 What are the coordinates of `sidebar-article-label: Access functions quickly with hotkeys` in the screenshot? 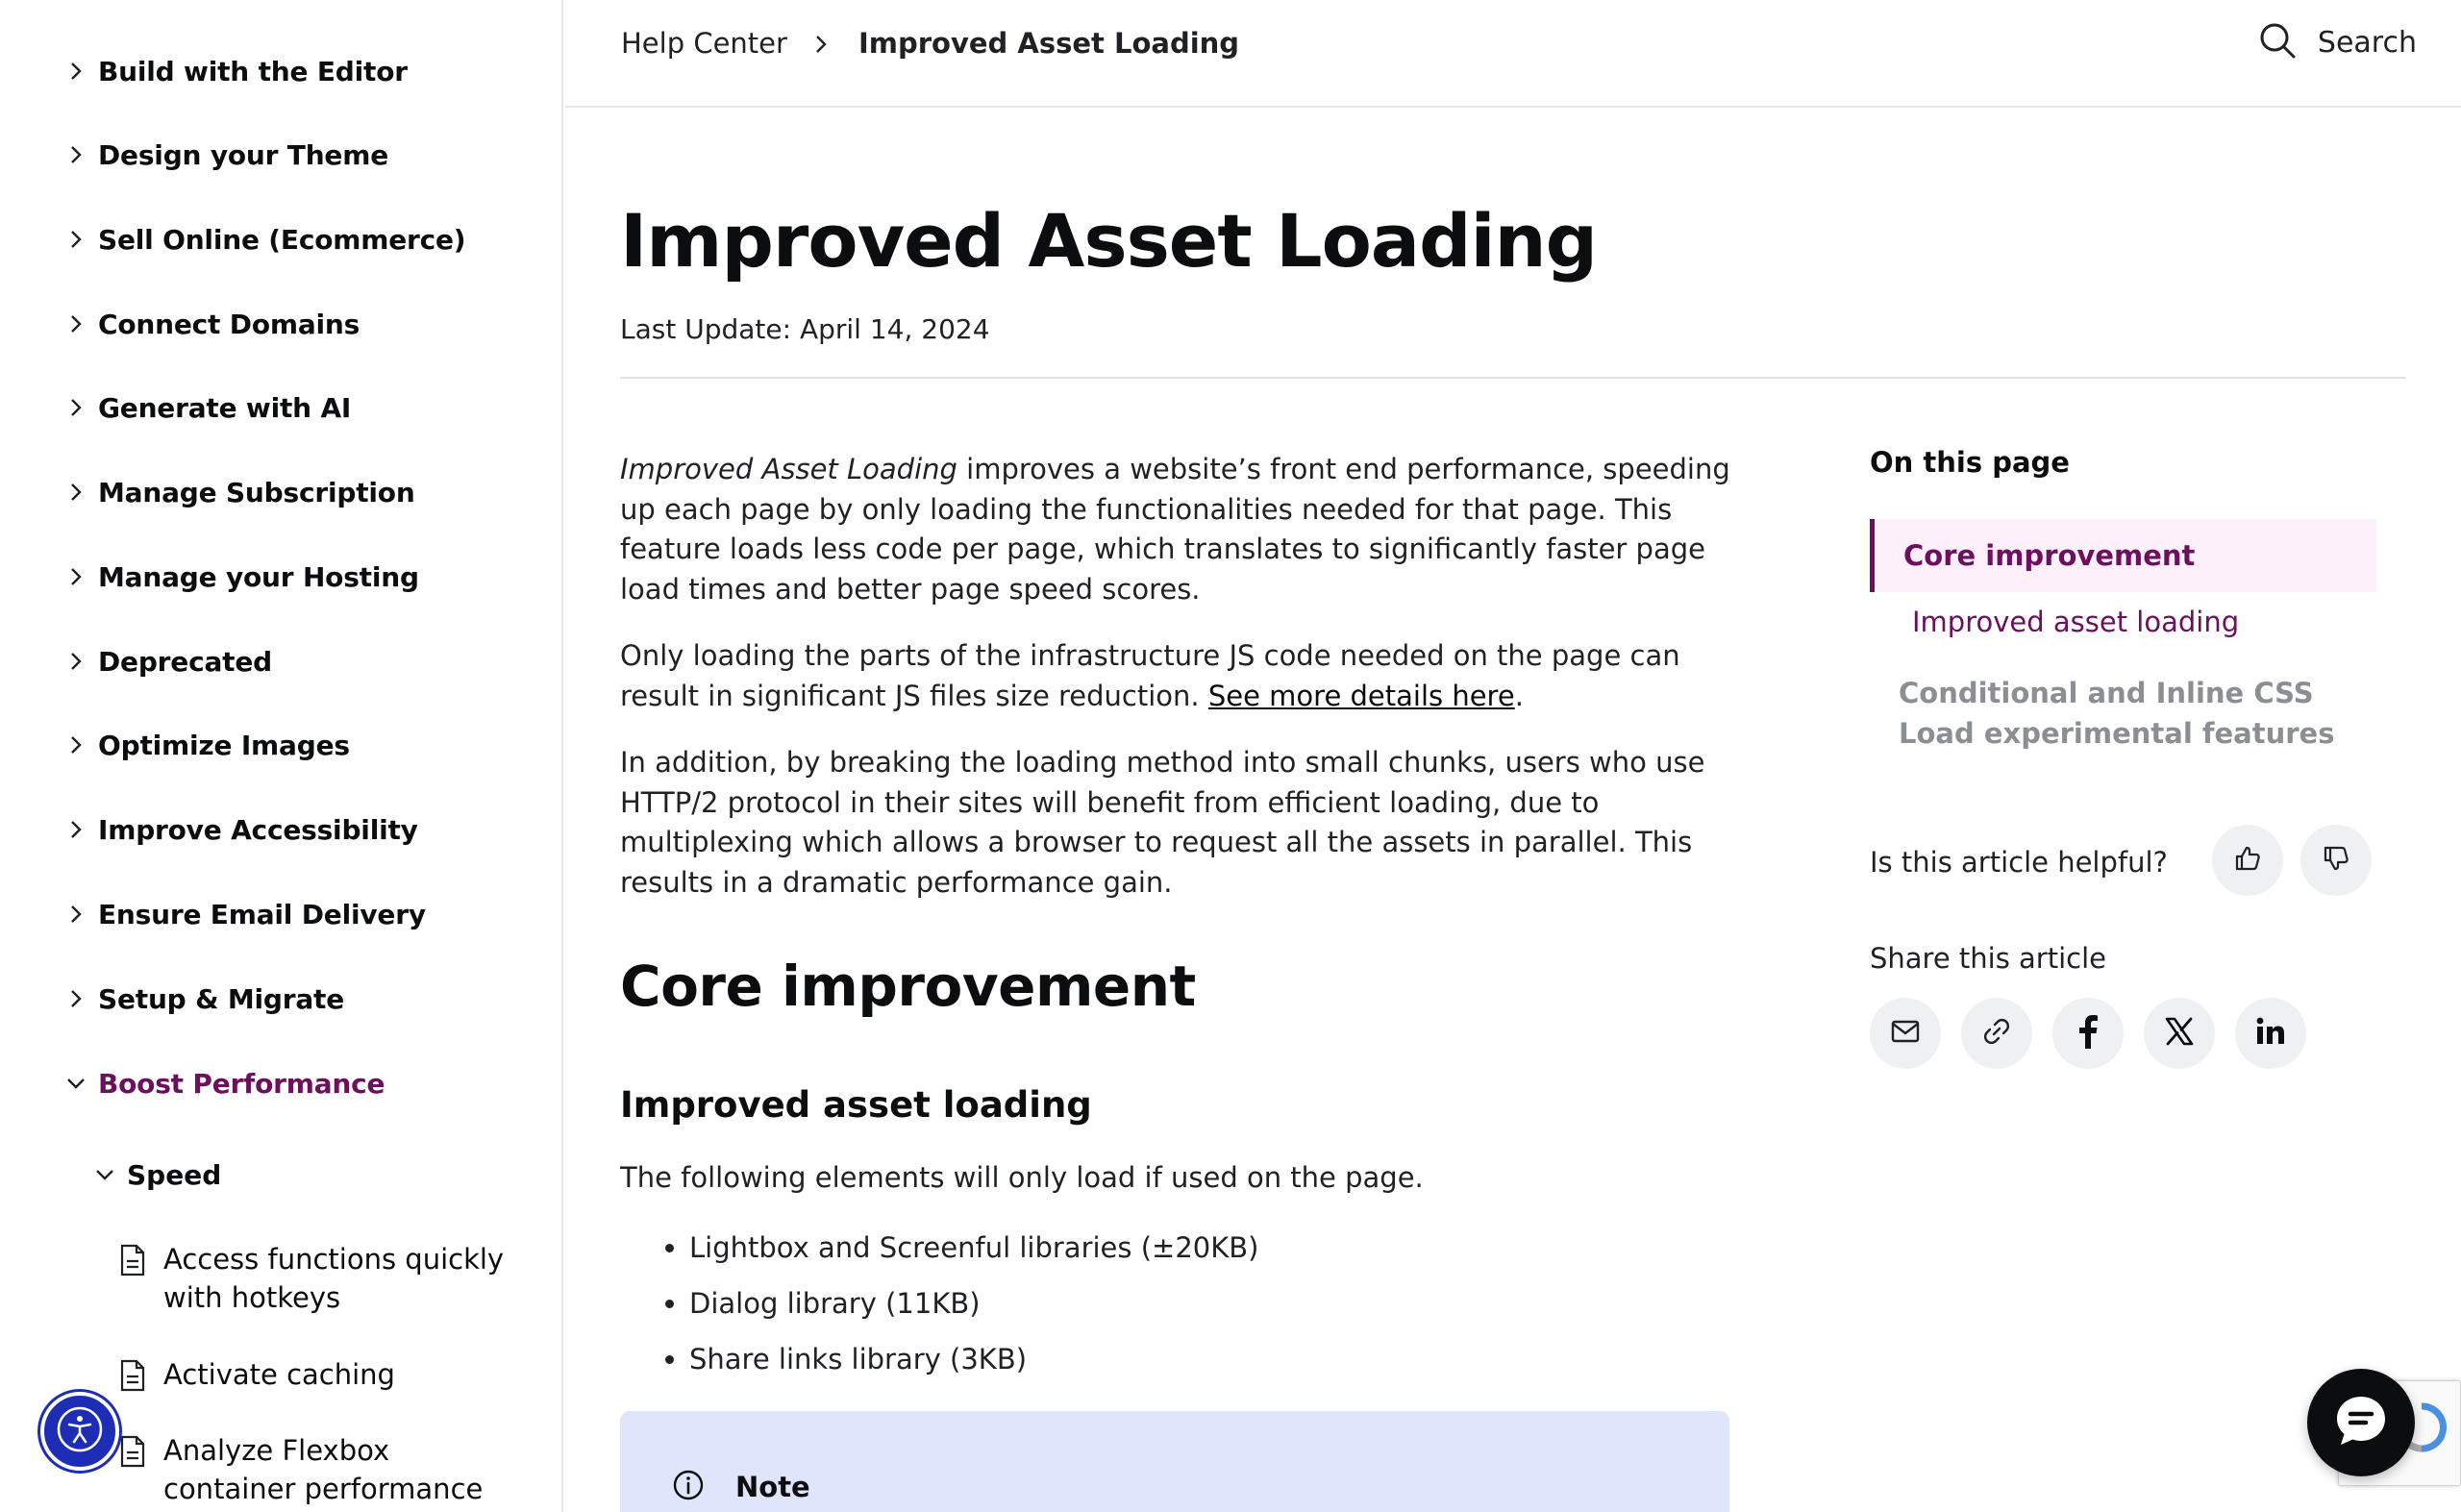 It's located at (334, 1278).